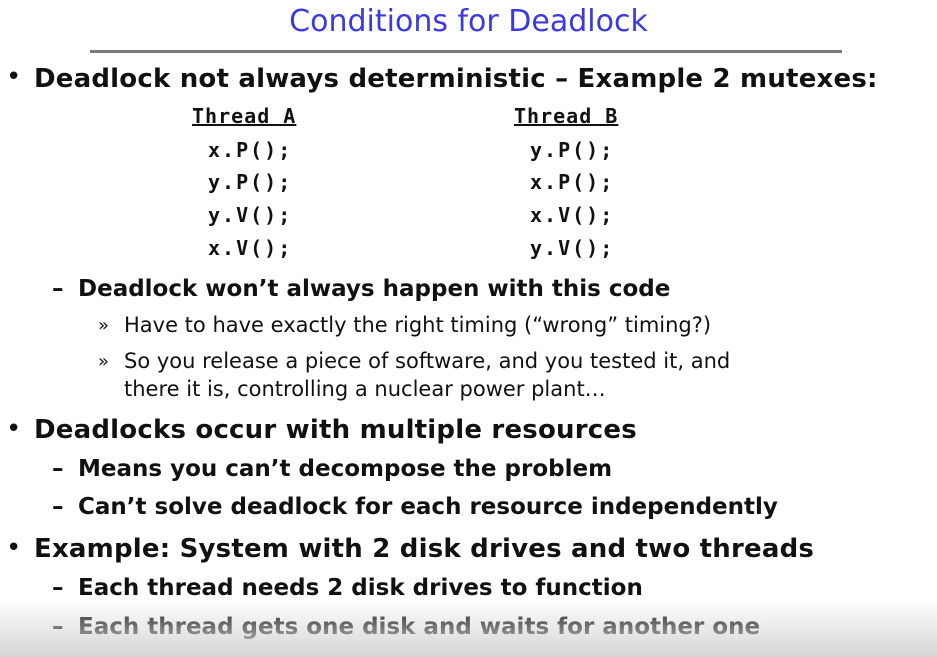  What do you see at coordinates (572, 248) in the screenshot?
I see `thread-b-line: y.V();` at bounding box center [572, 248].